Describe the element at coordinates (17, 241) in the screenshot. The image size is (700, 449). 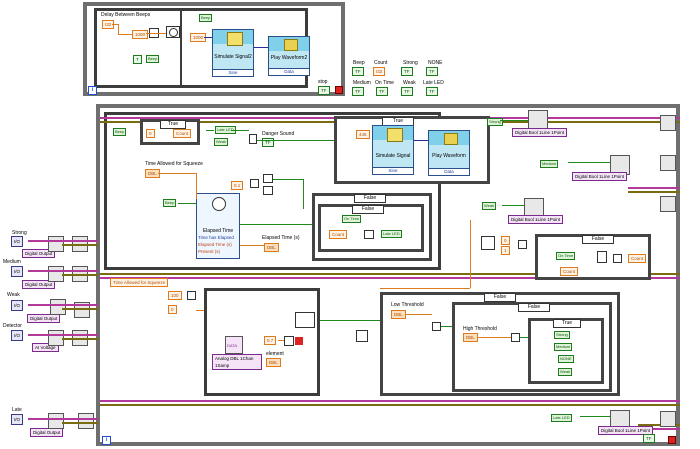
I see `strong-ctl-type: I/O` at that location.